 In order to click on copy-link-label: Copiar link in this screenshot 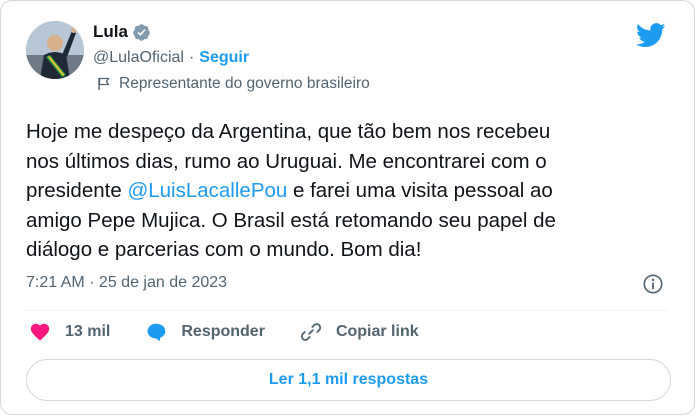, I will do `click(377, 331)`.